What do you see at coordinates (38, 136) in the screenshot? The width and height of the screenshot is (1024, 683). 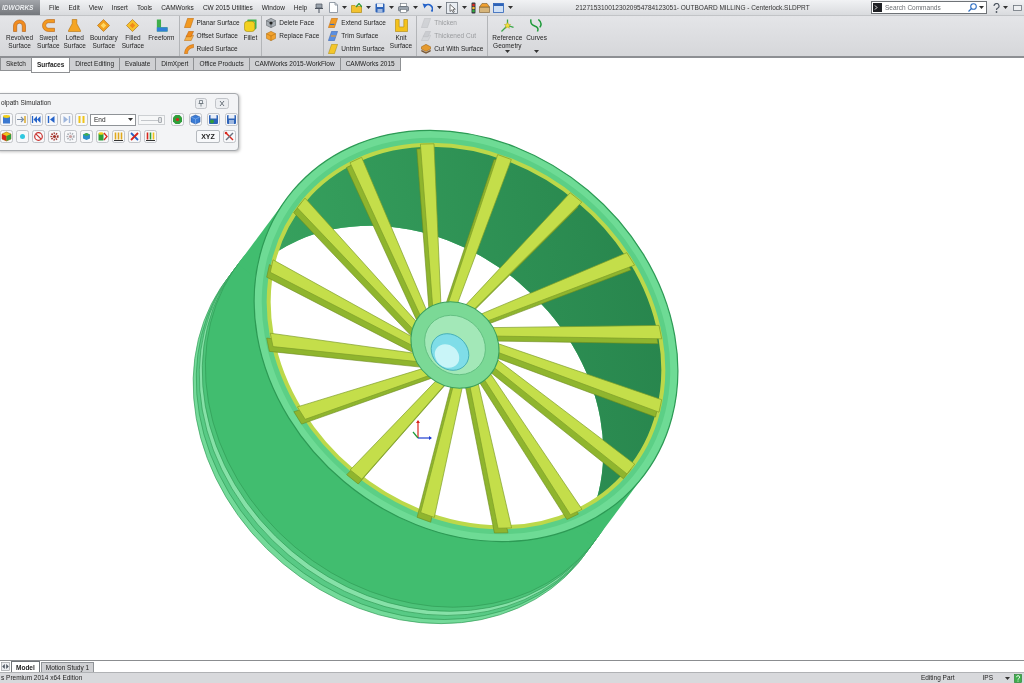 I see `prohibition-icon` at bounding box center [38, 136].